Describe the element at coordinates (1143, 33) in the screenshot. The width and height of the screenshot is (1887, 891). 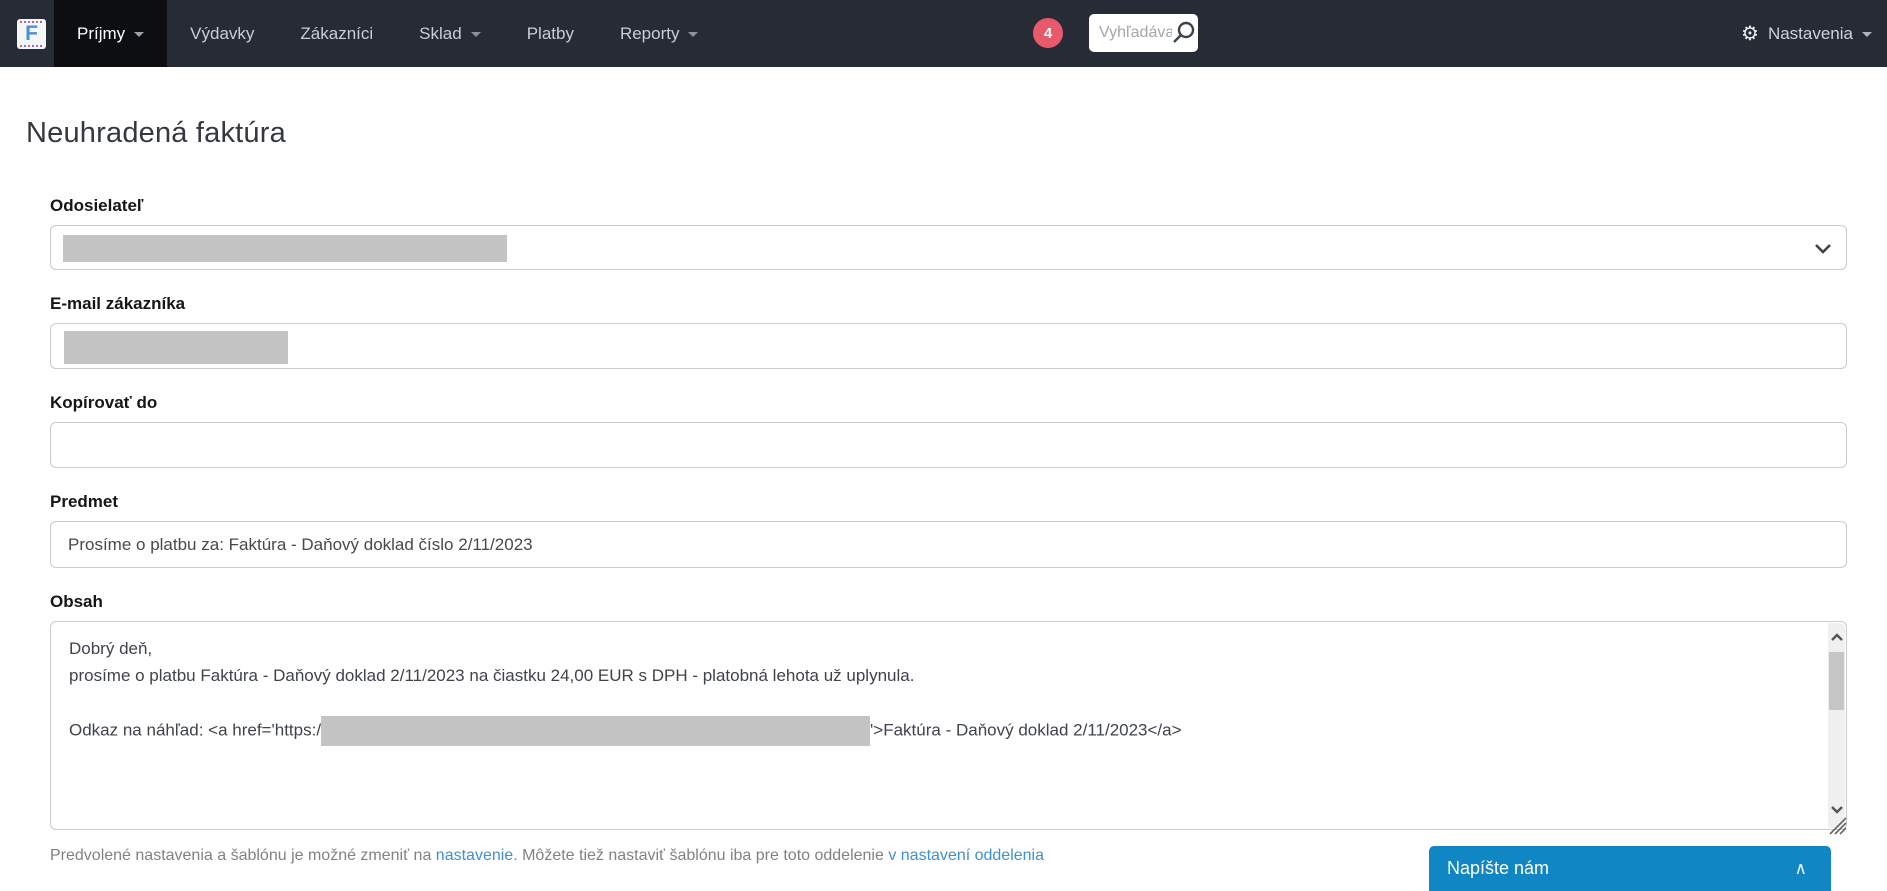
I see `search-box` at that location.